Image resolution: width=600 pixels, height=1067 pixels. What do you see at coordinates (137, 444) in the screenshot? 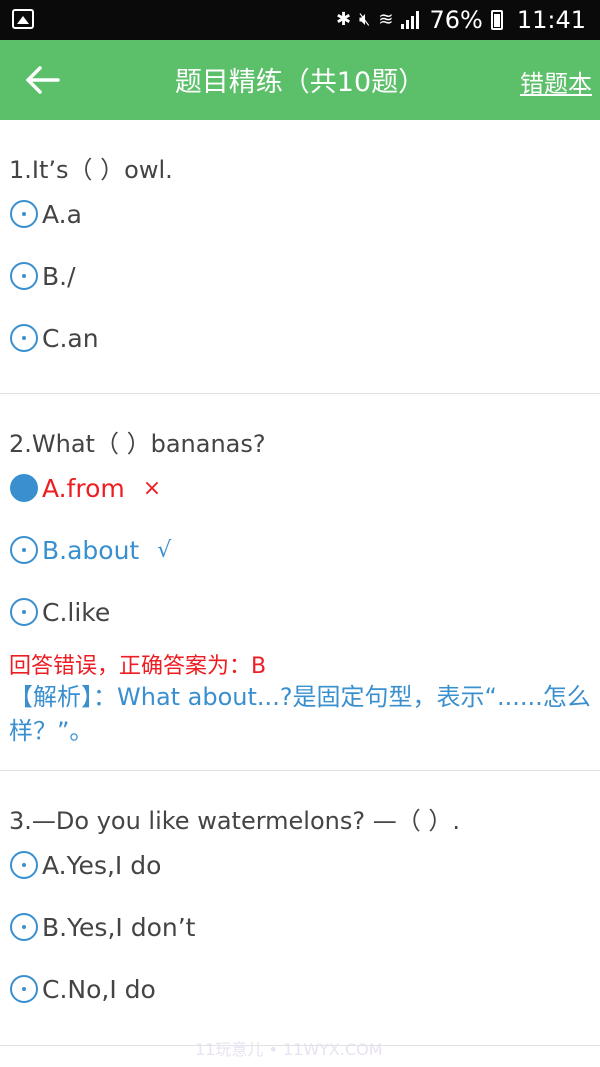
I see `question-title: 2.What（ ）bananas?` at bounding box center [137, 444].